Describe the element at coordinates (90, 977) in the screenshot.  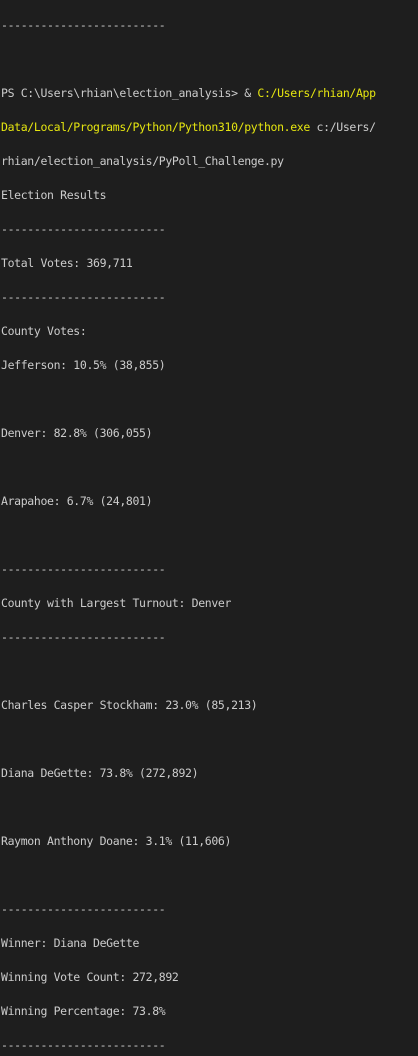
I see `winning-vote-count: Winning Vote Count: 272,892` at that location.